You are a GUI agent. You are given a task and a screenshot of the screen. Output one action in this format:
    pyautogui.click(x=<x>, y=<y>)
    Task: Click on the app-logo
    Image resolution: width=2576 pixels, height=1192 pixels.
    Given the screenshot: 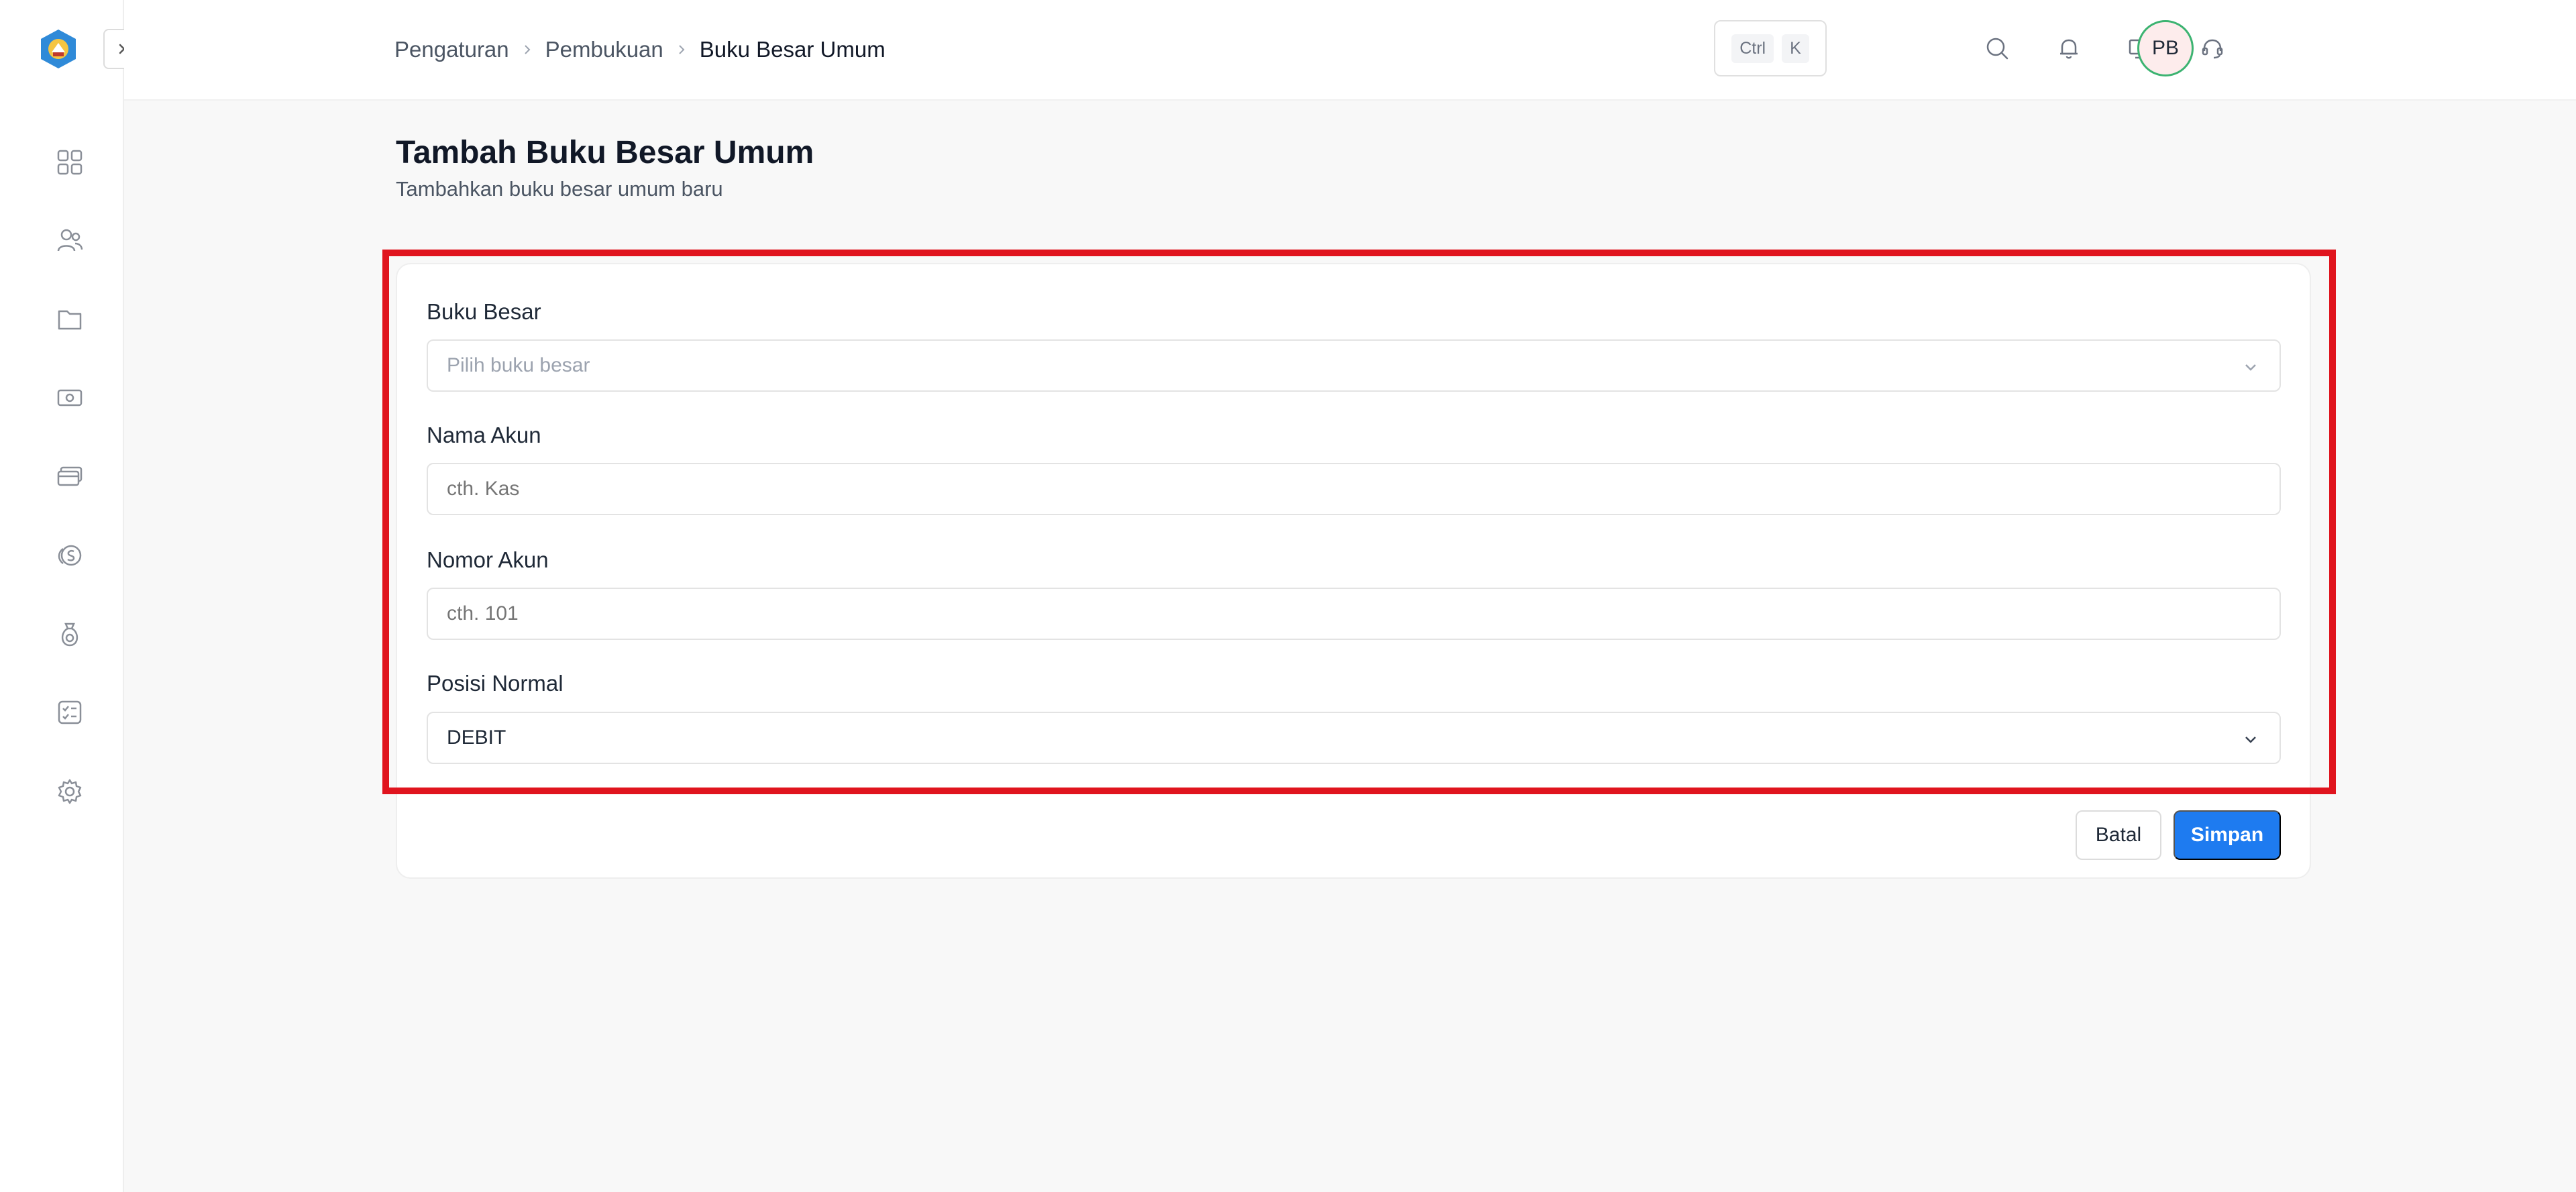 What is the action you would take?
    pyautogui.click(x=58, y=49)
    